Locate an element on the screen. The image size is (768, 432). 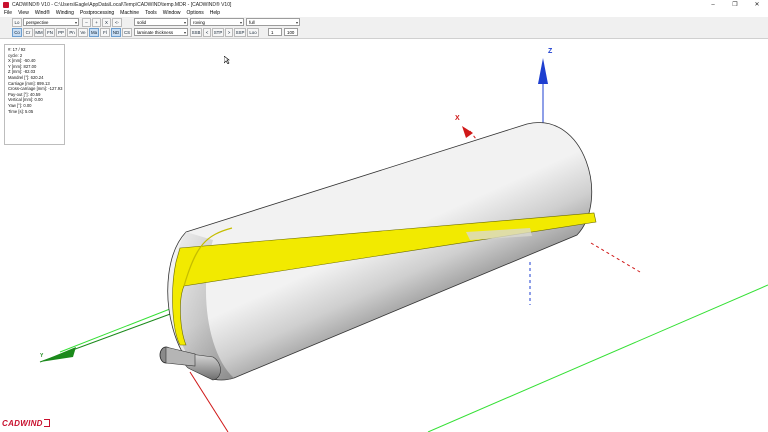
menu-window: Window is located at coordinates (172, 13).